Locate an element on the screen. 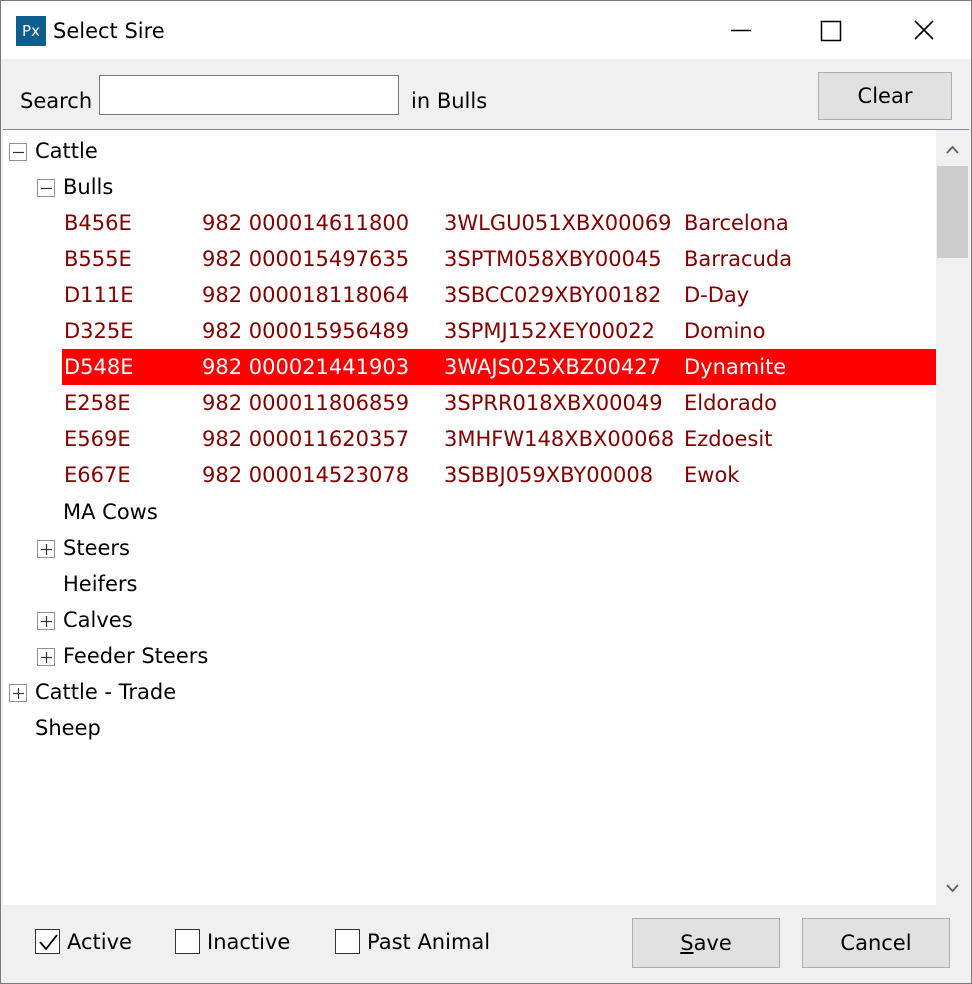 This screenshot has height=984, width=972. animal-eid: 982 000015497635 is located at coordinates (306, 259).